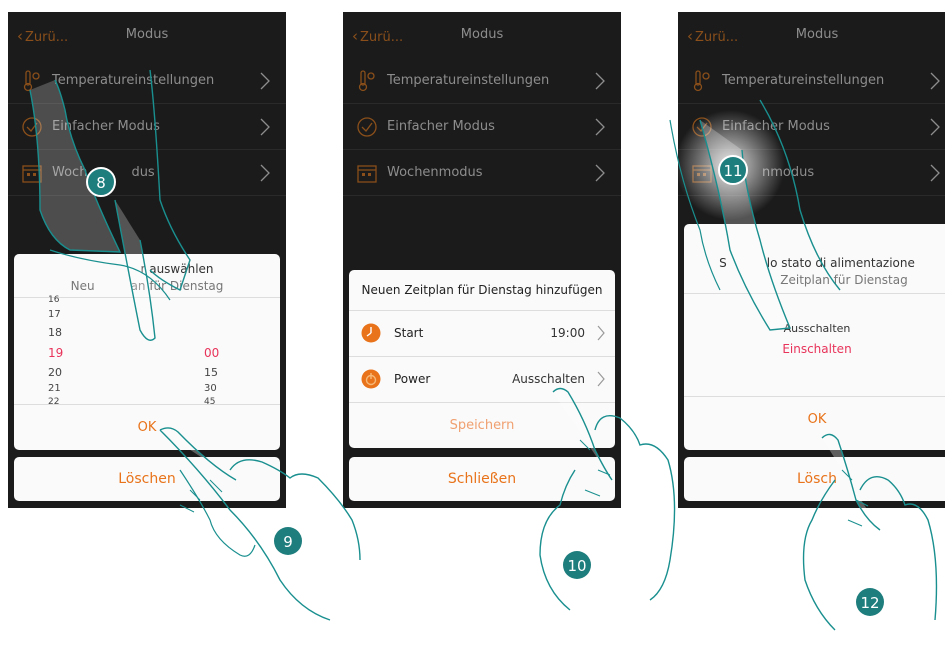 The image size is (945, 655). Describe the element at coordinates (817, 263) in the screenshot. I see `dialog-title: Slo stato di alimentazione` at that location.